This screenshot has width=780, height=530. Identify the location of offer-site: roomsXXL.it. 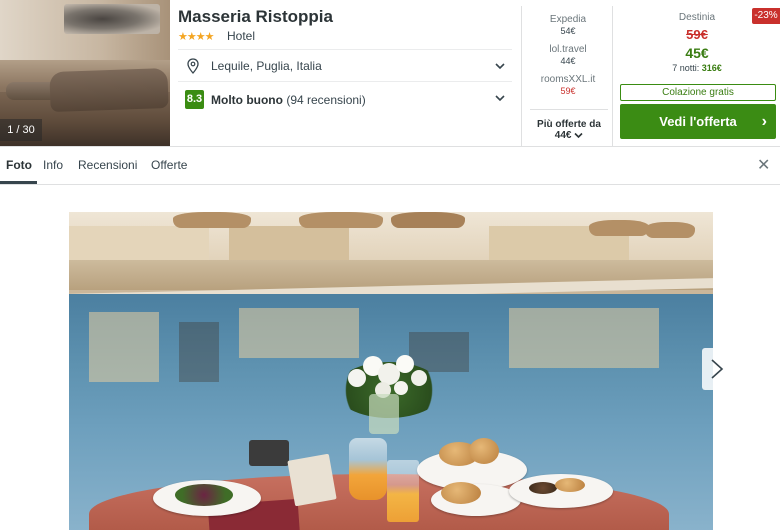
(568, 79).